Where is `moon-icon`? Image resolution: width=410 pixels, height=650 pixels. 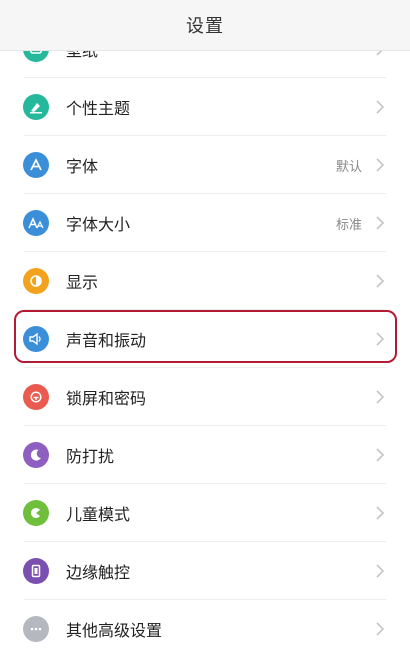 moon-icon is located at coordinates (36, 455).